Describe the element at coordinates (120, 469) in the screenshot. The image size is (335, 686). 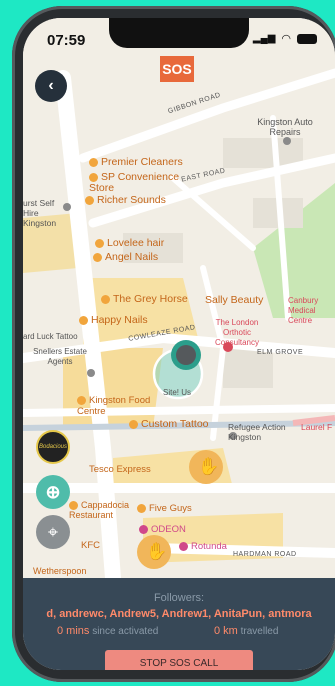
I see `place-label: Tesco Express` at that location.